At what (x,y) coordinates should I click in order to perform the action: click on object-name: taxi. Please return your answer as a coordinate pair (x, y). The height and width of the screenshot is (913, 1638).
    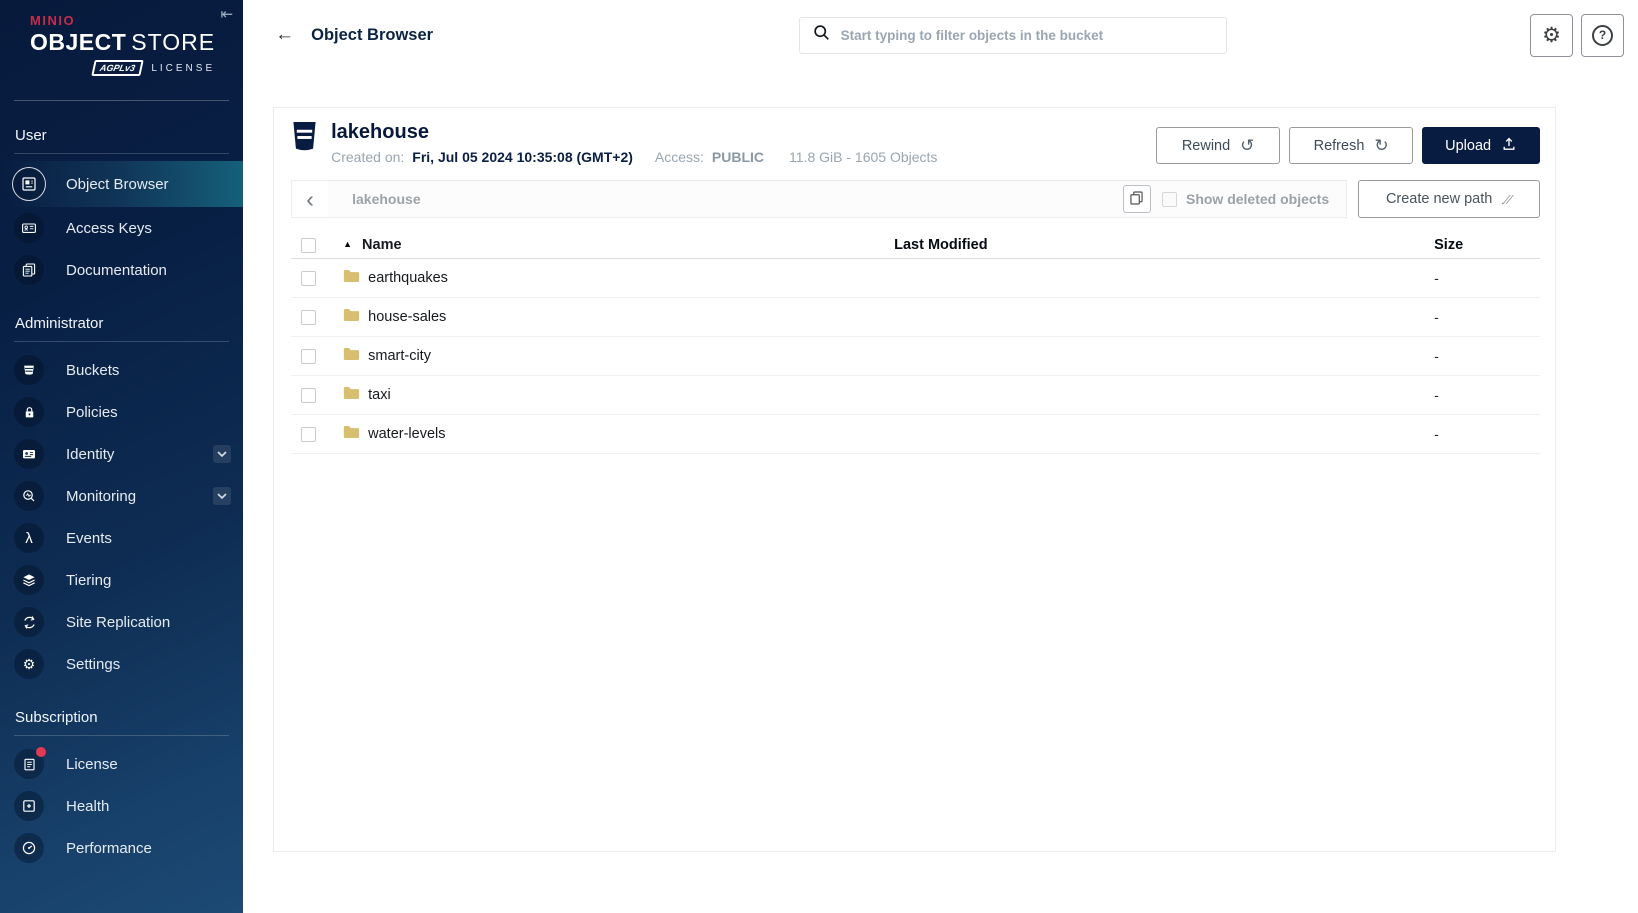
    Looking at the image, I should click on (379, 395).